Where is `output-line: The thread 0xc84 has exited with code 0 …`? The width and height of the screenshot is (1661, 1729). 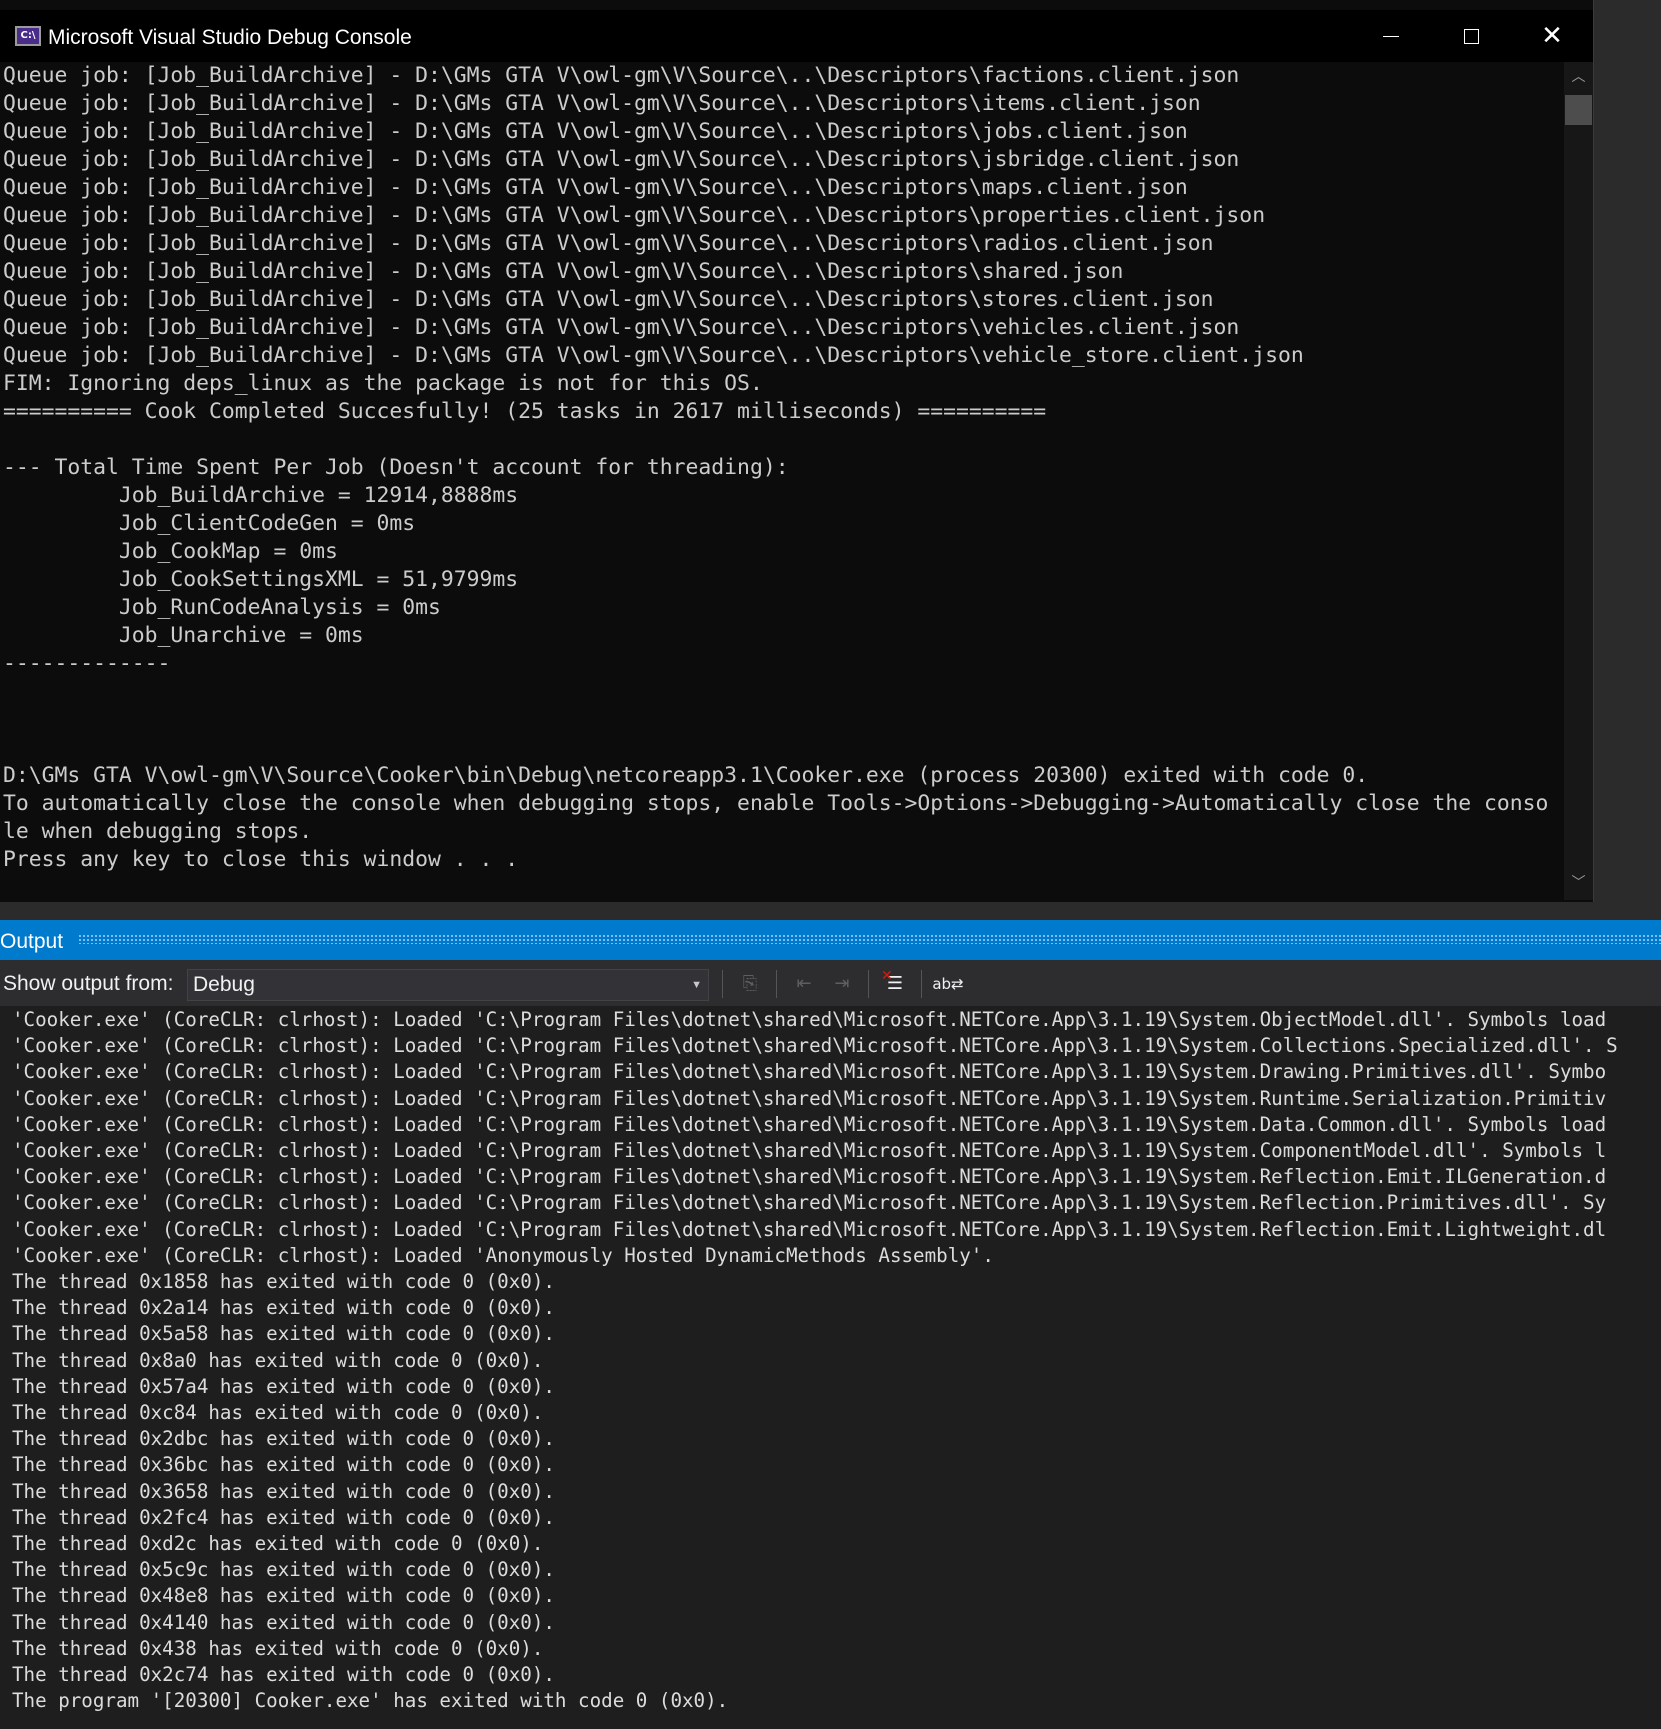 output-line: The thread 0xc84 has exited with code 0 … is located at coordinates (278, 1413).